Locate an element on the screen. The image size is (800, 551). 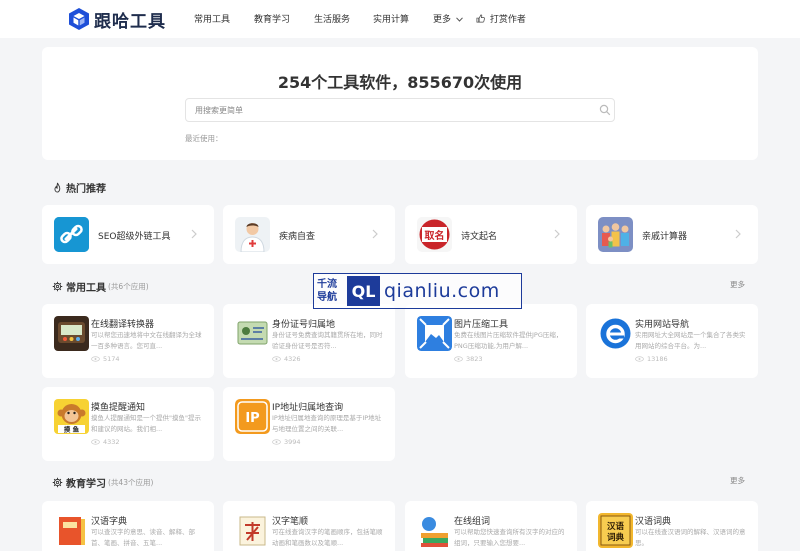
views-count: 4332 is located at coordinates (111, 442).